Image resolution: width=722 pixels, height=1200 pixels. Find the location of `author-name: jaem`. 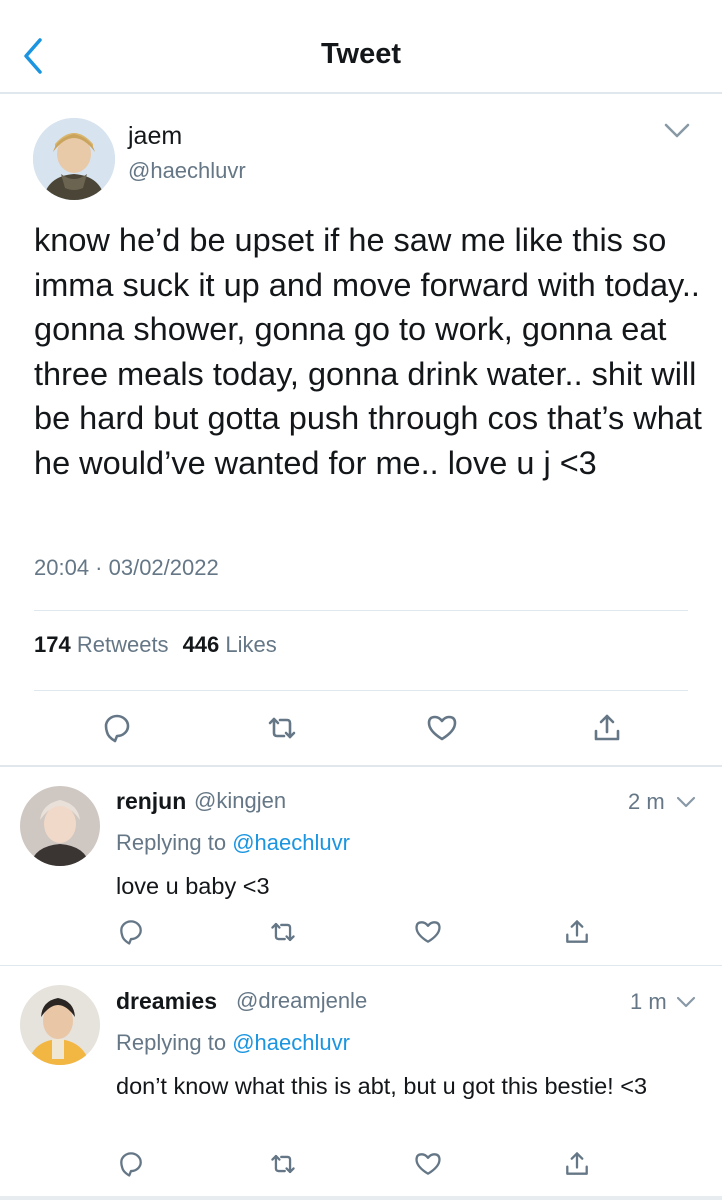

author-name: jaem is located at coordinates (155, 136).